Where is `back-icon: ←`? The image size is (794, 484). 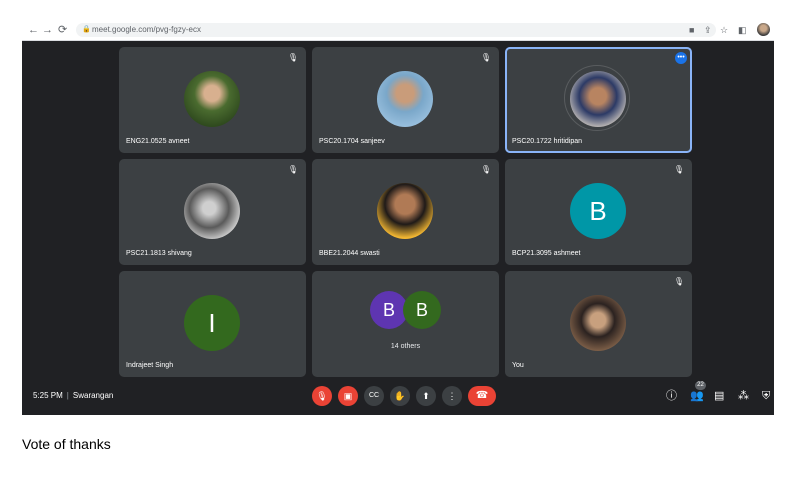
back-icon: ← is located at coordinates (33, 30).